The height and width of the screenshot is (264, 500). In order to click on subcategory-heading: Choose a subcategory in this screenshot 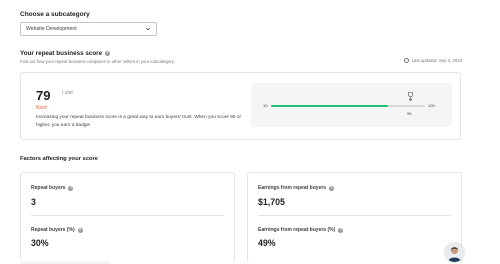, I will do `click(55, 14)`.